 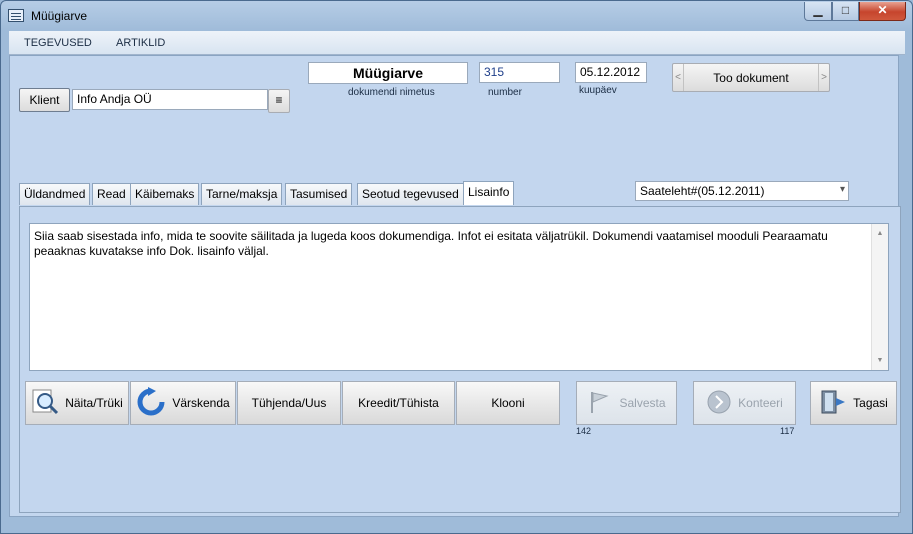 What do you see at coordinates (410, 194) in the screenshot?
I see `tab-seotud-tegevused: Seotud tegevused` at bounding box center [410, 194].